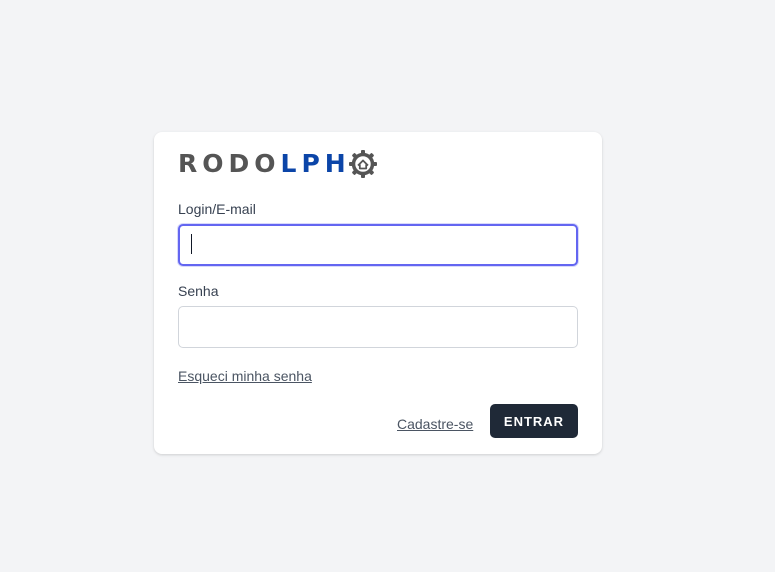 This screenshot has height=572, width=775. What do you see at coordinates (315, 163) in the screenshot?
I see `logo-text-accent: LPH` at bounding box center [315, 163].